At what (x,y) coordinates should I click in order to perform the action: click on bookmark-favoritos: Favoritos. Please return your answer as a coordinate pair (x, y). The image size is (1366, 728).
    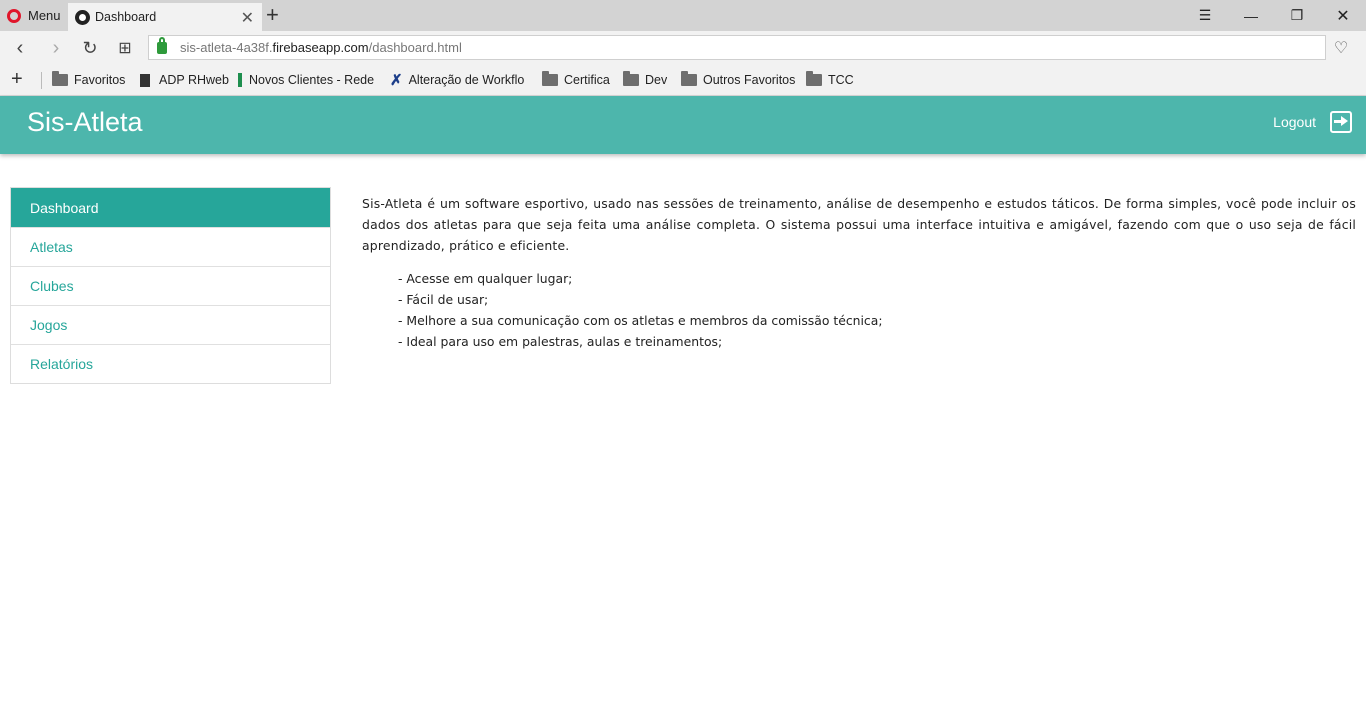
    Looking at the image, I should click on (88, 80).